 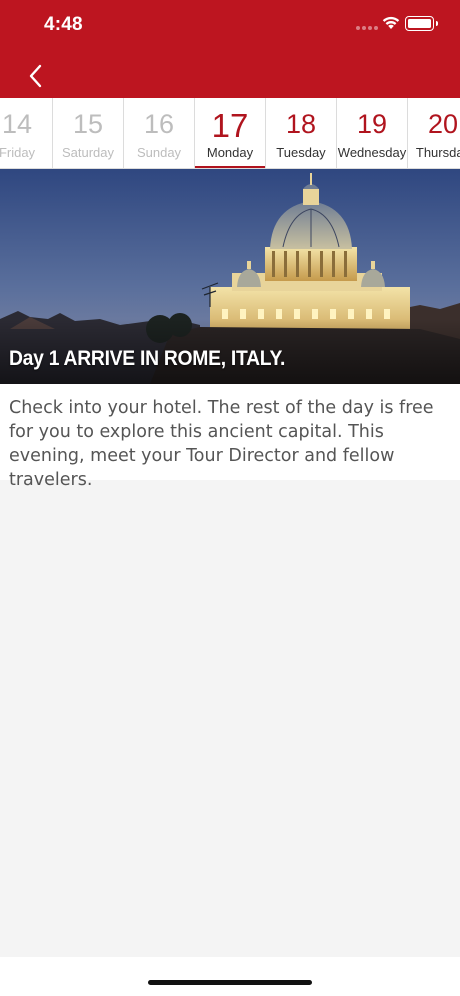 I want to click on day-number: 20, so click(x=443, y=124).